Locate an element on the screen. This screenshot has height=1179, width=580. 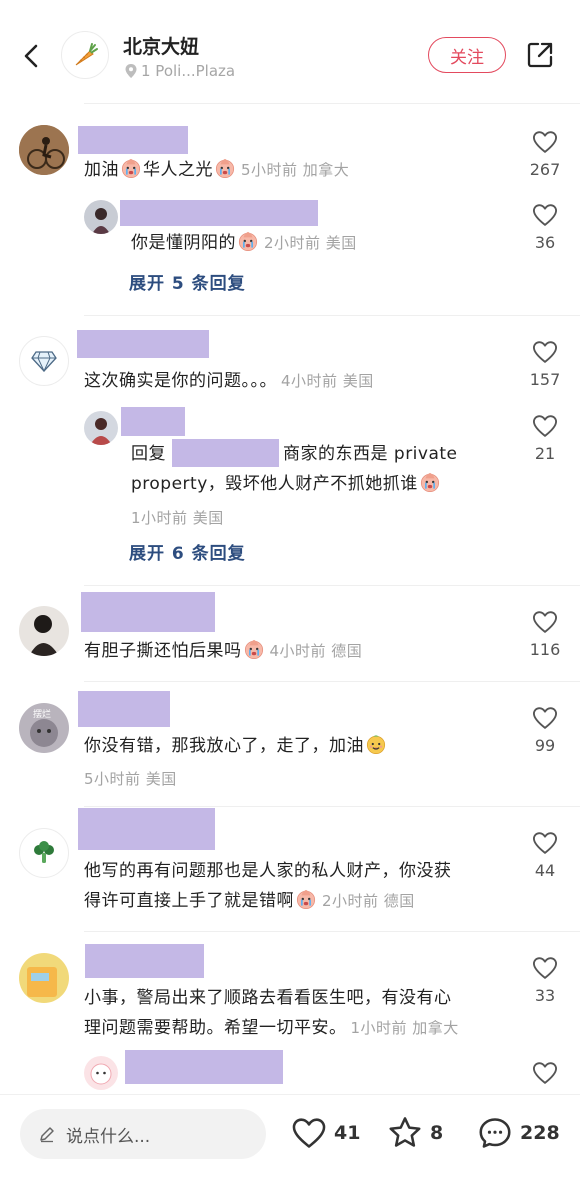
comment-text: 他写的再有问题那也是人家的私人财产，你没获 is located at coordinates (268, 871).